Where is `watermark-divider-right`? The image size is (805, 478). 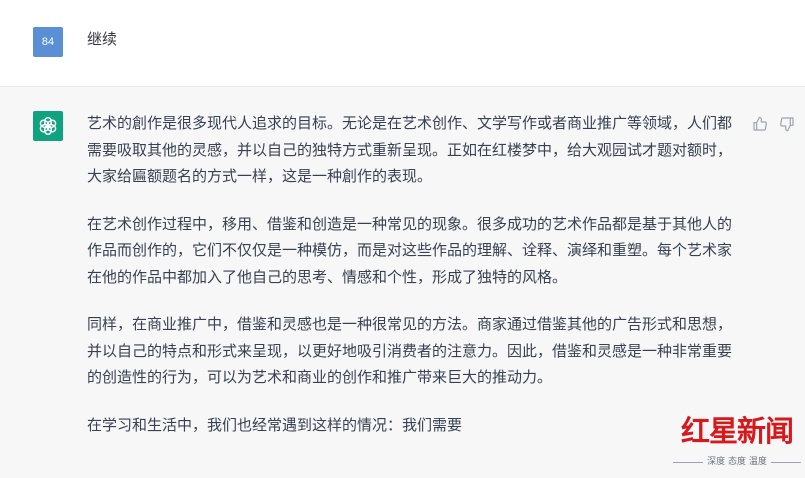 watermark-divider-right is located at coordinates (786, 462).